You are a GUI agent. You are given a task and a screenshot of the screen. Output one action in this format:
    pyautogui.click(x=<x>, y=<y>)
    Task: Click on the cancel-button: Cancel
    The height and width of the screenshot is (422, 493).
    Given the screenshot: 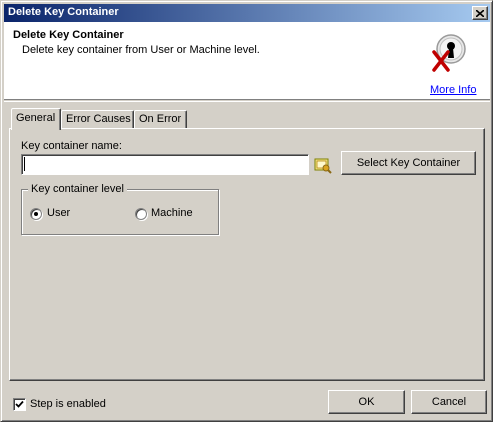 What is the action you would take?
    pyautogui.click(x=449, y=402)
    